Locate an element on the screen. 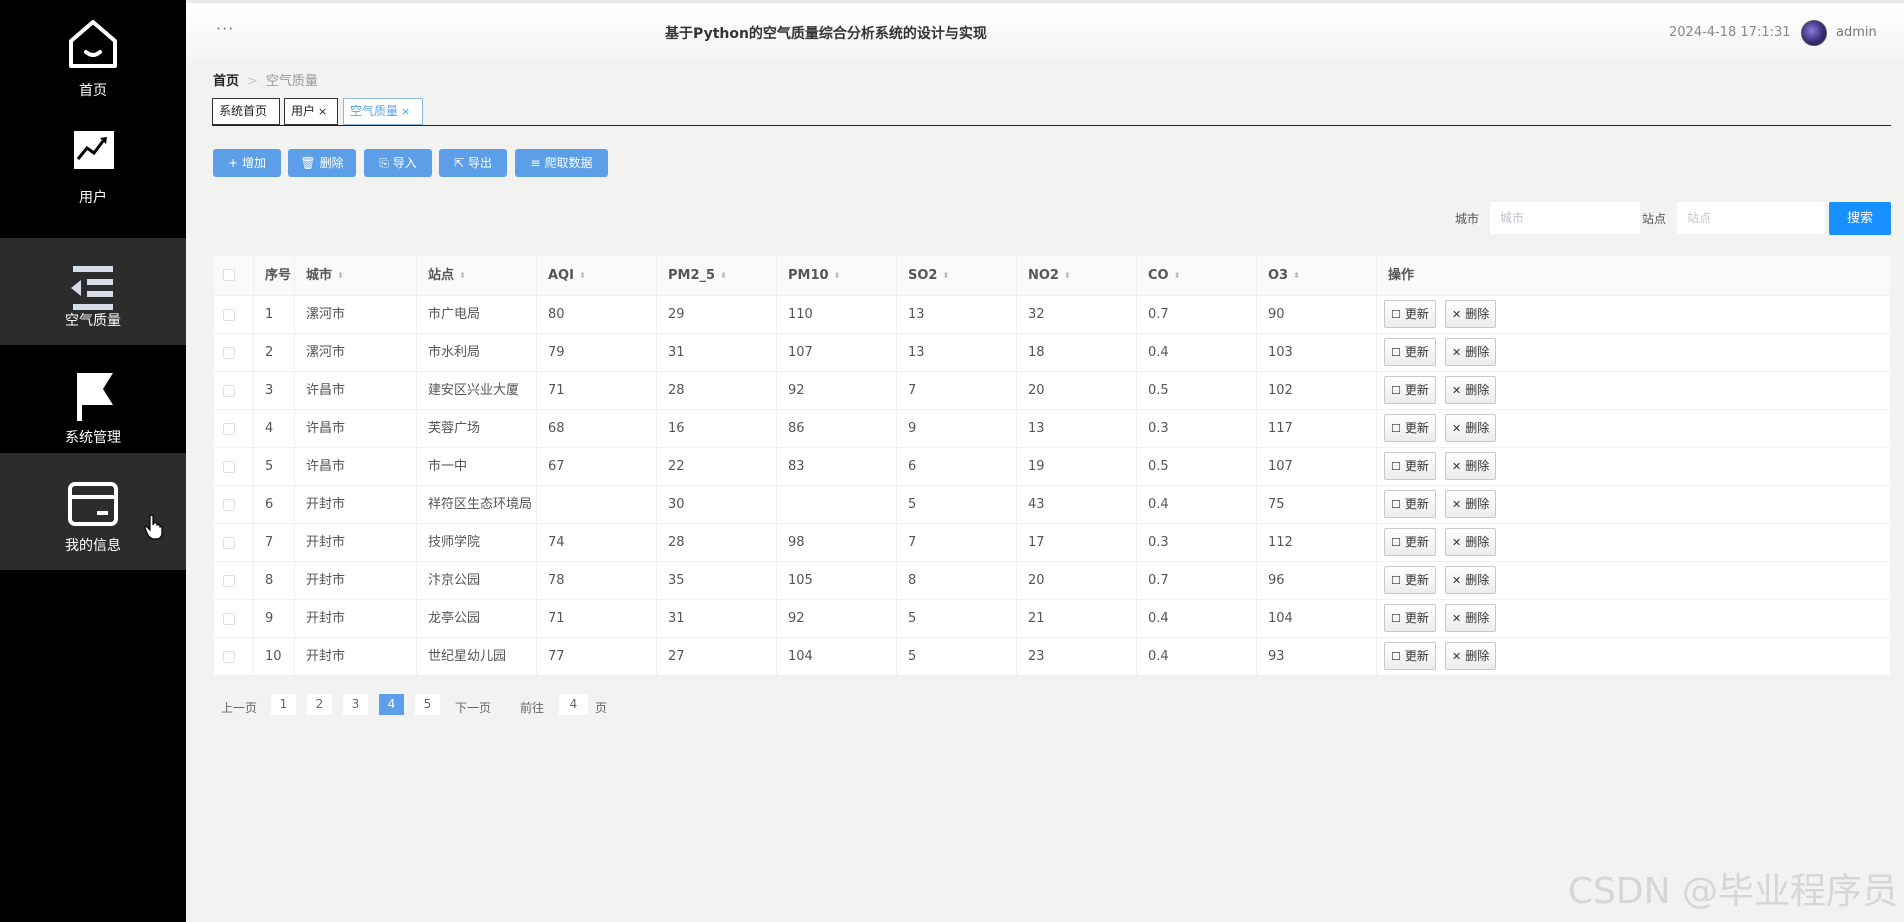 The width and height of the screenshot is (1904, 922). city-search-input is located at coordinates (1565, 218).